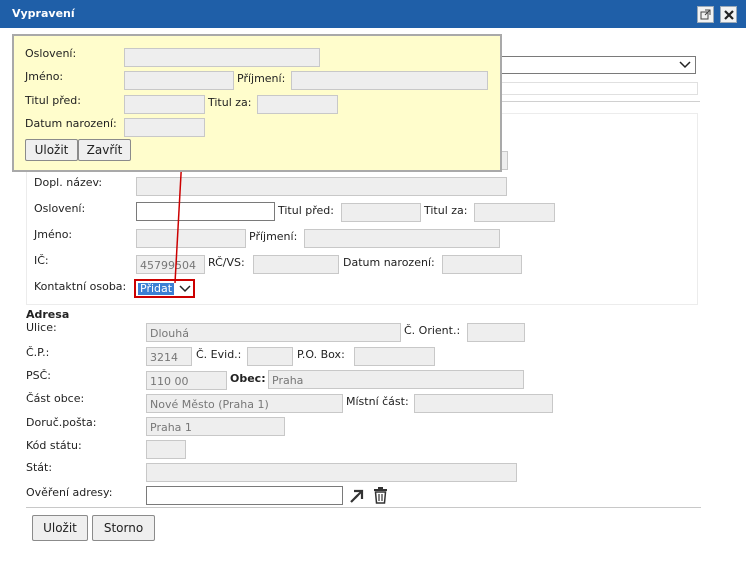 The width and height of the screenshot is (746, 586). I want to click on popup-datum-narozeni-label: Datum narození:, so click(71, 123).